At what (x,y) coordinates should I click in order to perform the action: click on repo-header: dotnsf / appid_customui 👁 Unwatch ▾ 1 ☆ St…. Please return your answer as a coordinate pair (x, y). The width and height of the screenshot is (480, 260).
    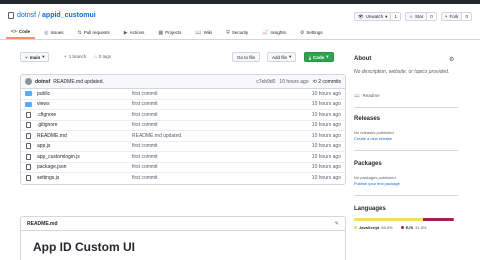
    Looking at the image, I should click on (240, 15).